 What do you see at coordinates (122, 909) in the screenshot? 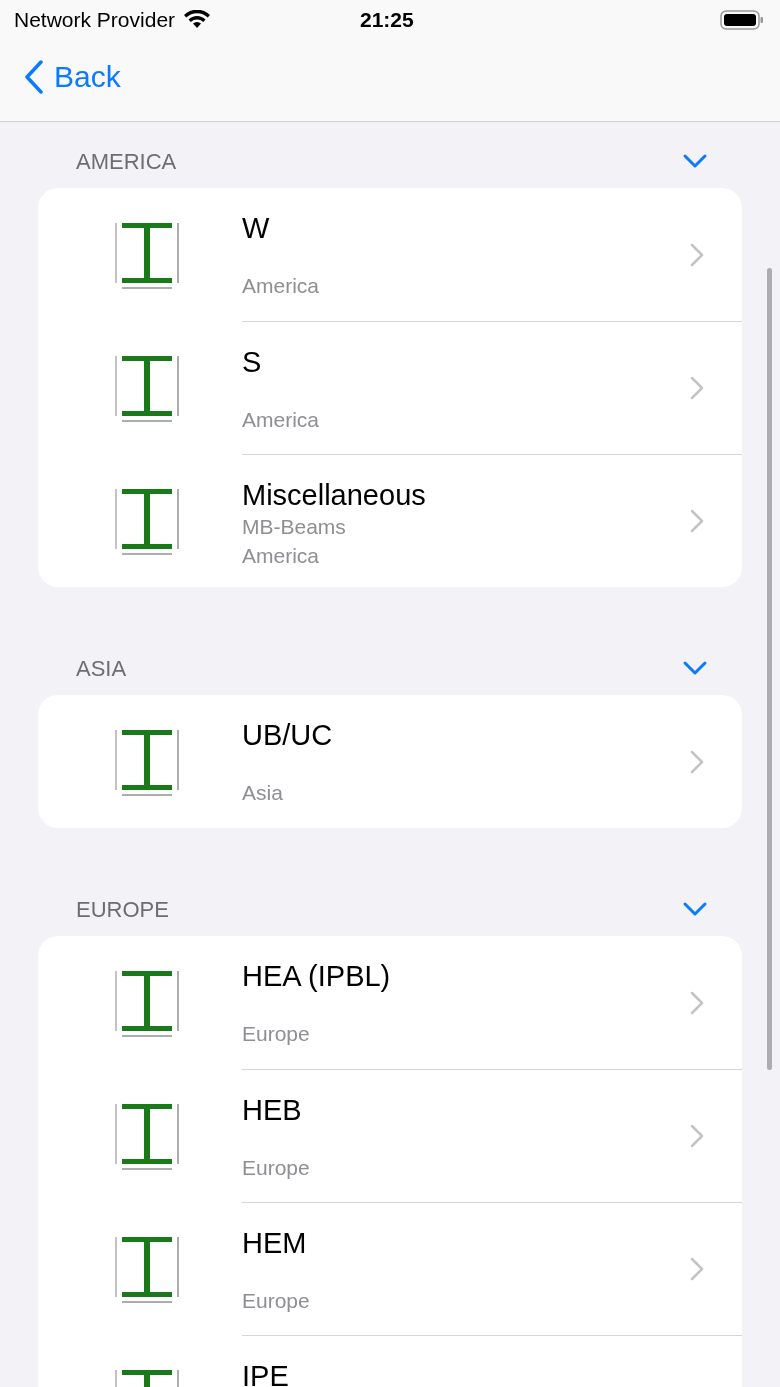
I see `section-header: EUROPE` at bounding box center [122, 909].